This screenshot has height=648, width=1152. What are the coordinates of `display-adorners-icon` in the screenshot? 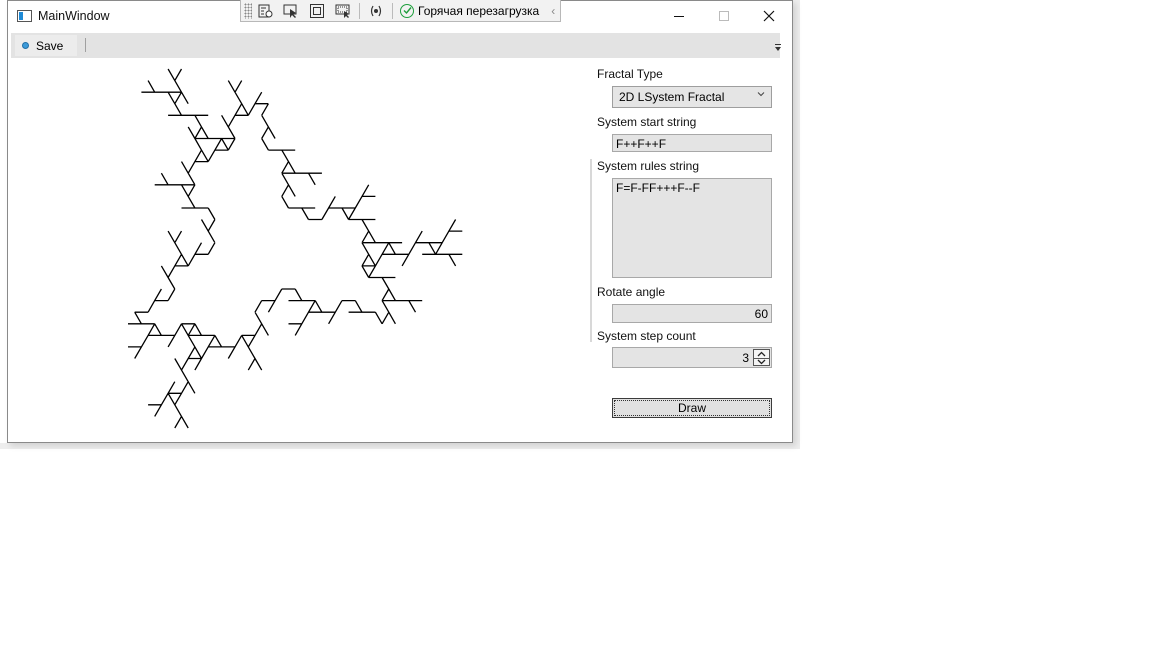 It's located at (317, 10).